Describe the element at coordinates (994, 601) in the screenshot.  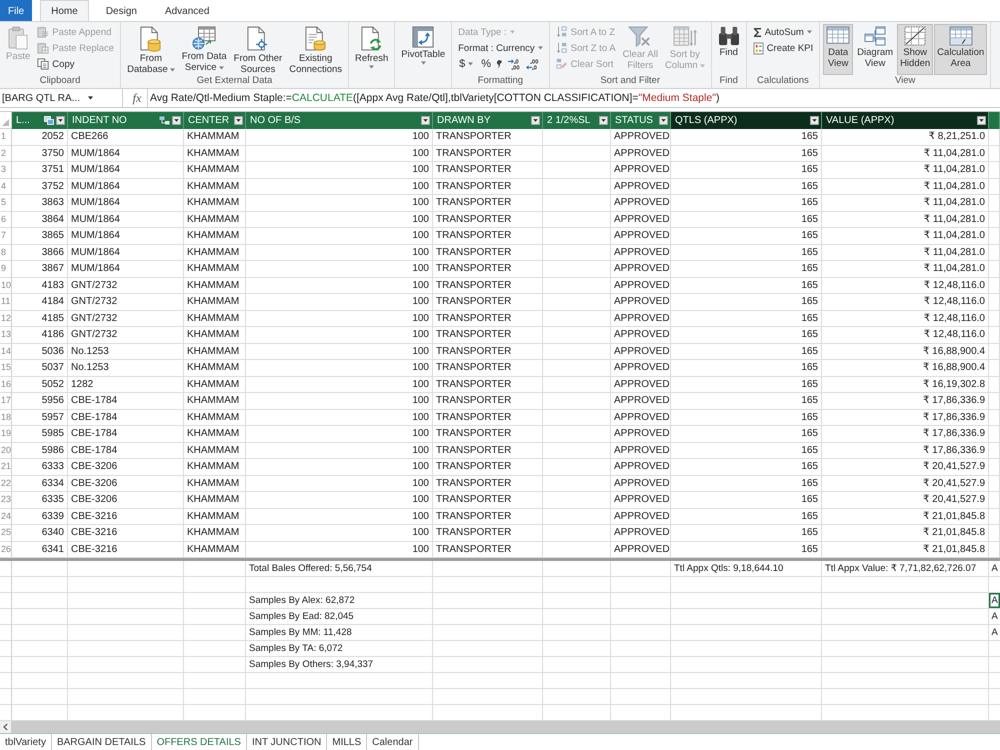
I see `selected-cell: A` at that location.